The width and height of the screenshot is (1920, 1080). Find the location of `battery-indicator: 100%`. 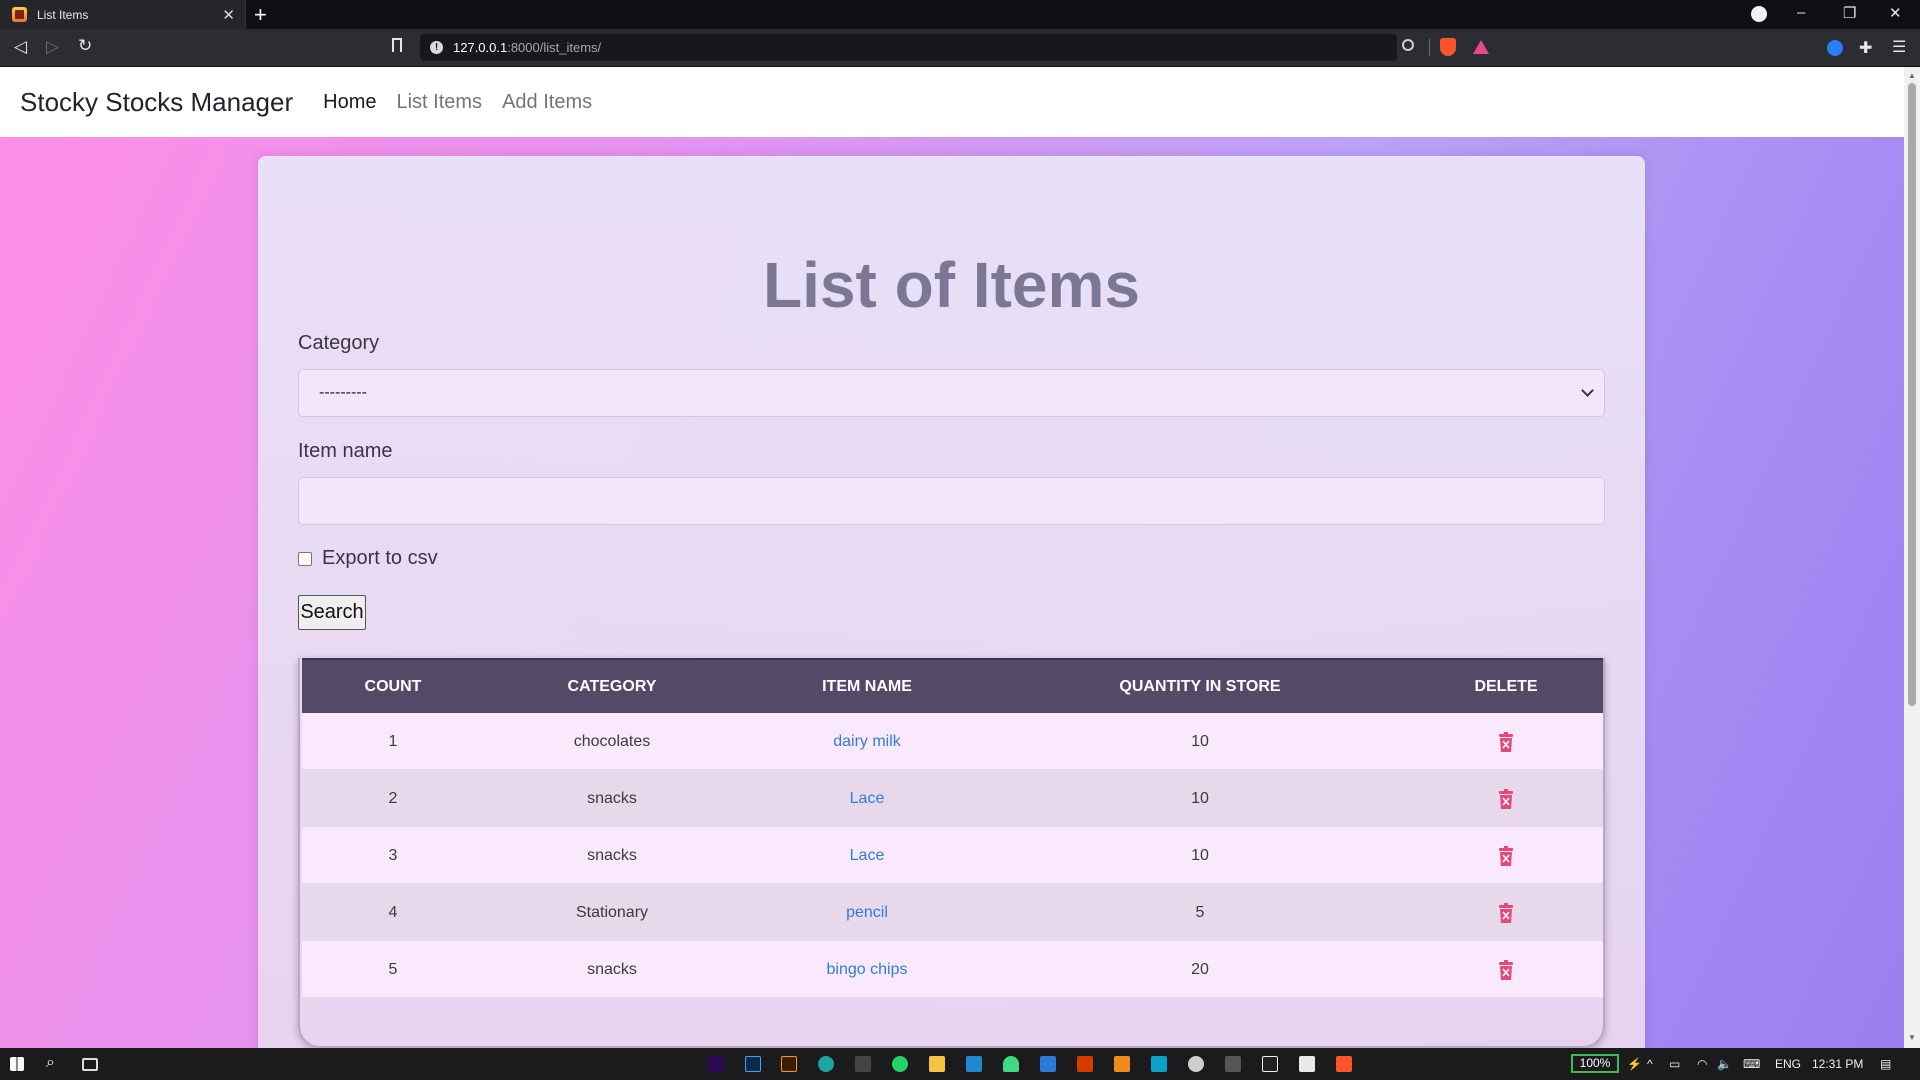

battery-indicator: 100% is located at coordinates (1595, 1063).